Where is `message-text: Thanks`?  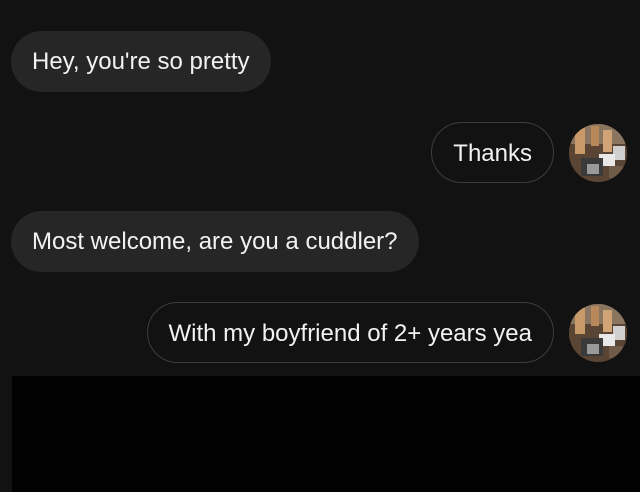 message-text: Thanks is located at coordinates (492, 153).